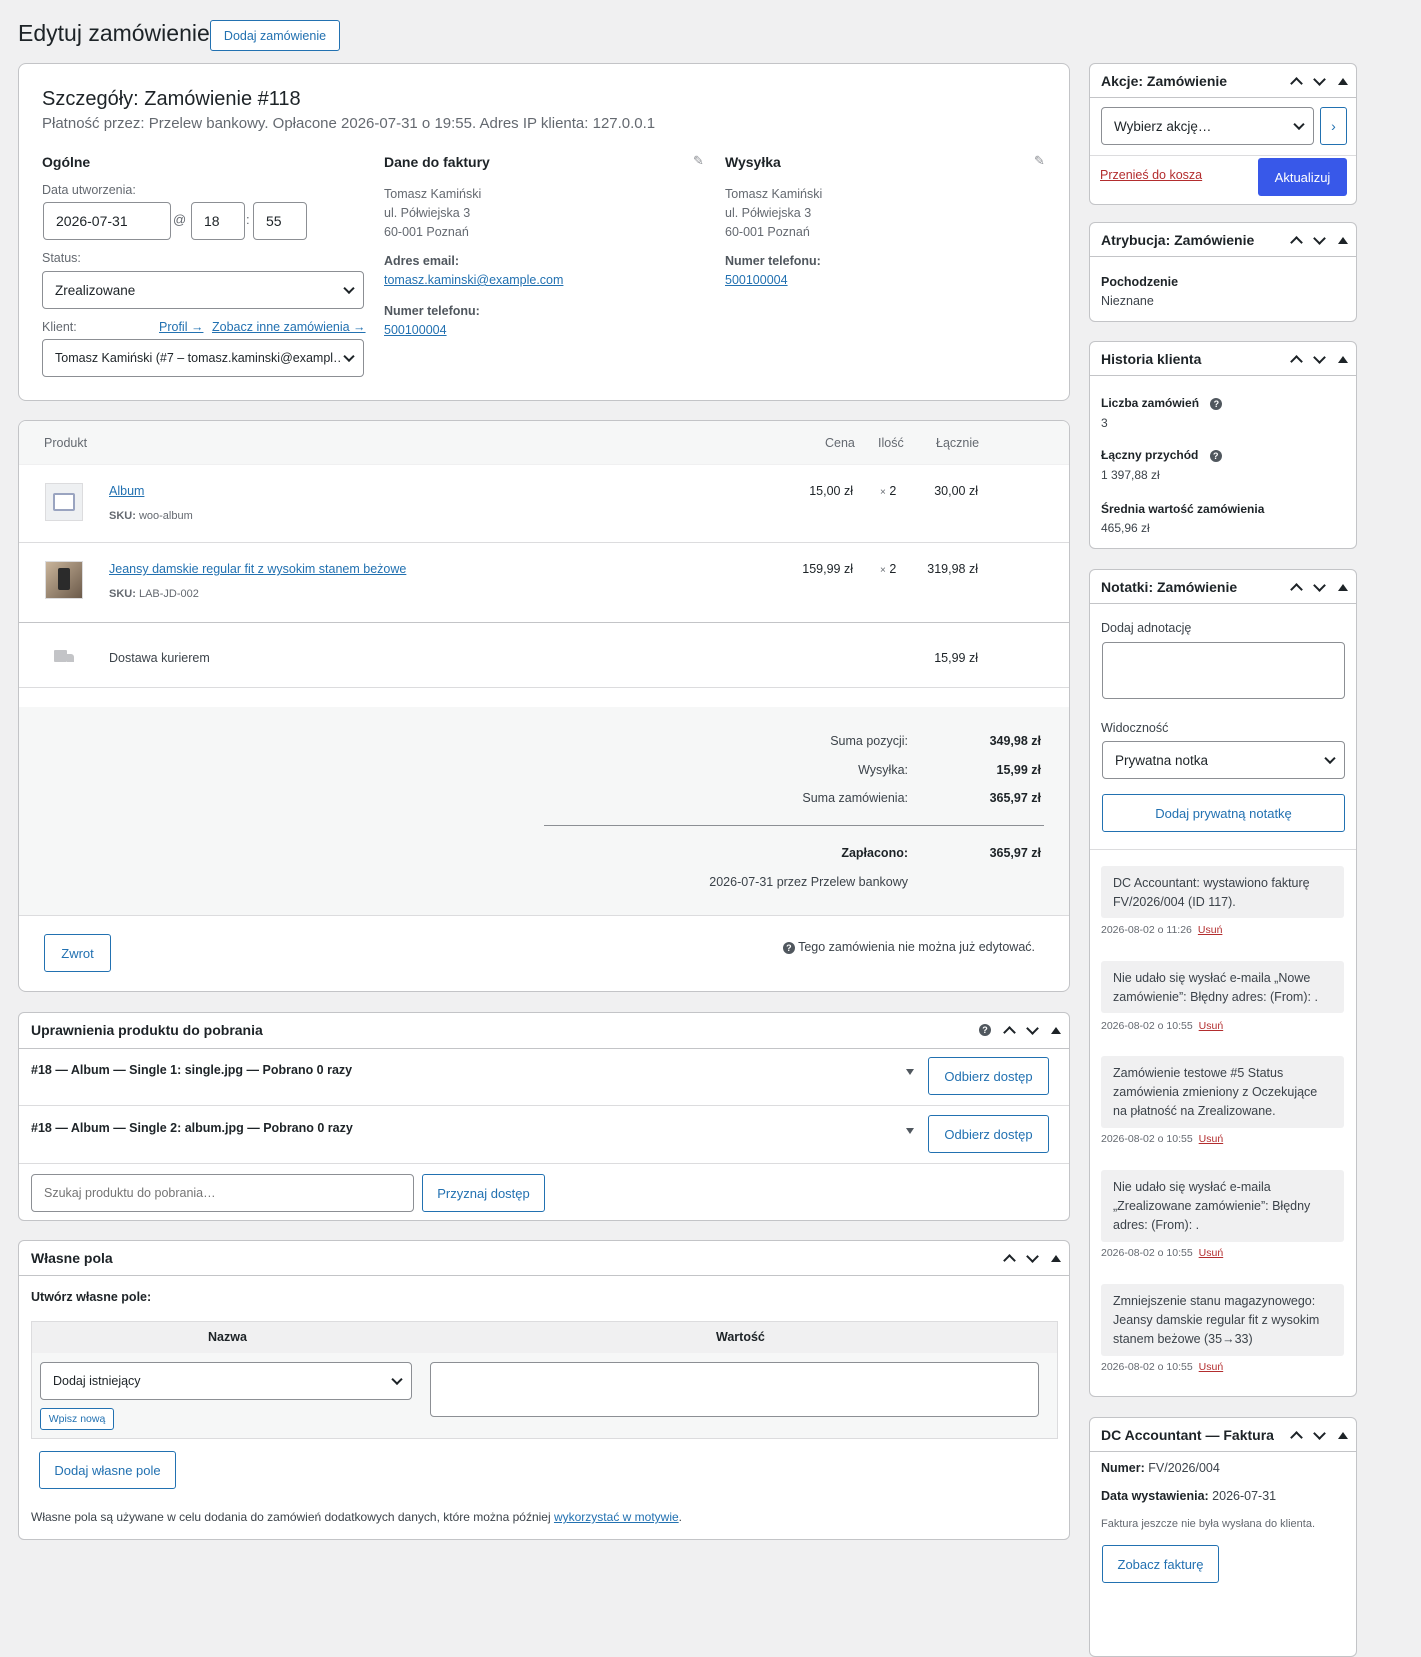 The image size is (1421, 1657). Describe the element at coordinates (734, 1389) in the screenshot. I see `field-value-textarea` at that location.